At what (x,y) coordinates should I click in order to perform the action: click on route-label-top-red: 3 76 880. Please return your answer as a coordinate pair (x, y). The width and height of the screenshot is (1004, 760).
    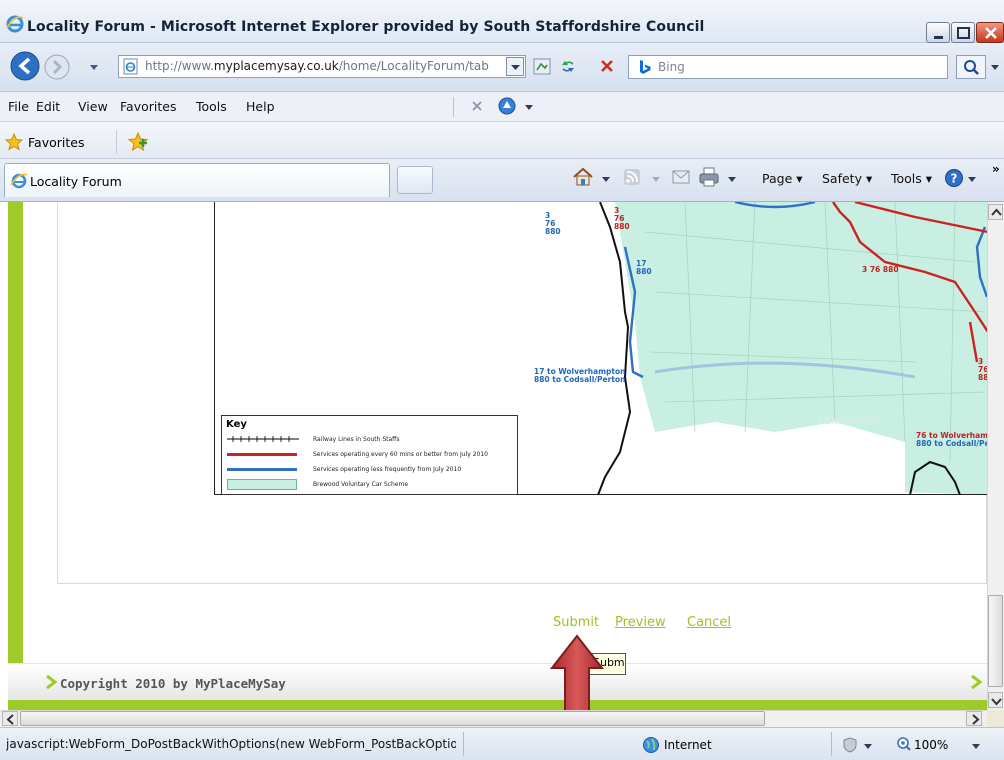
    Looking at the image, I should click on (622, 218).